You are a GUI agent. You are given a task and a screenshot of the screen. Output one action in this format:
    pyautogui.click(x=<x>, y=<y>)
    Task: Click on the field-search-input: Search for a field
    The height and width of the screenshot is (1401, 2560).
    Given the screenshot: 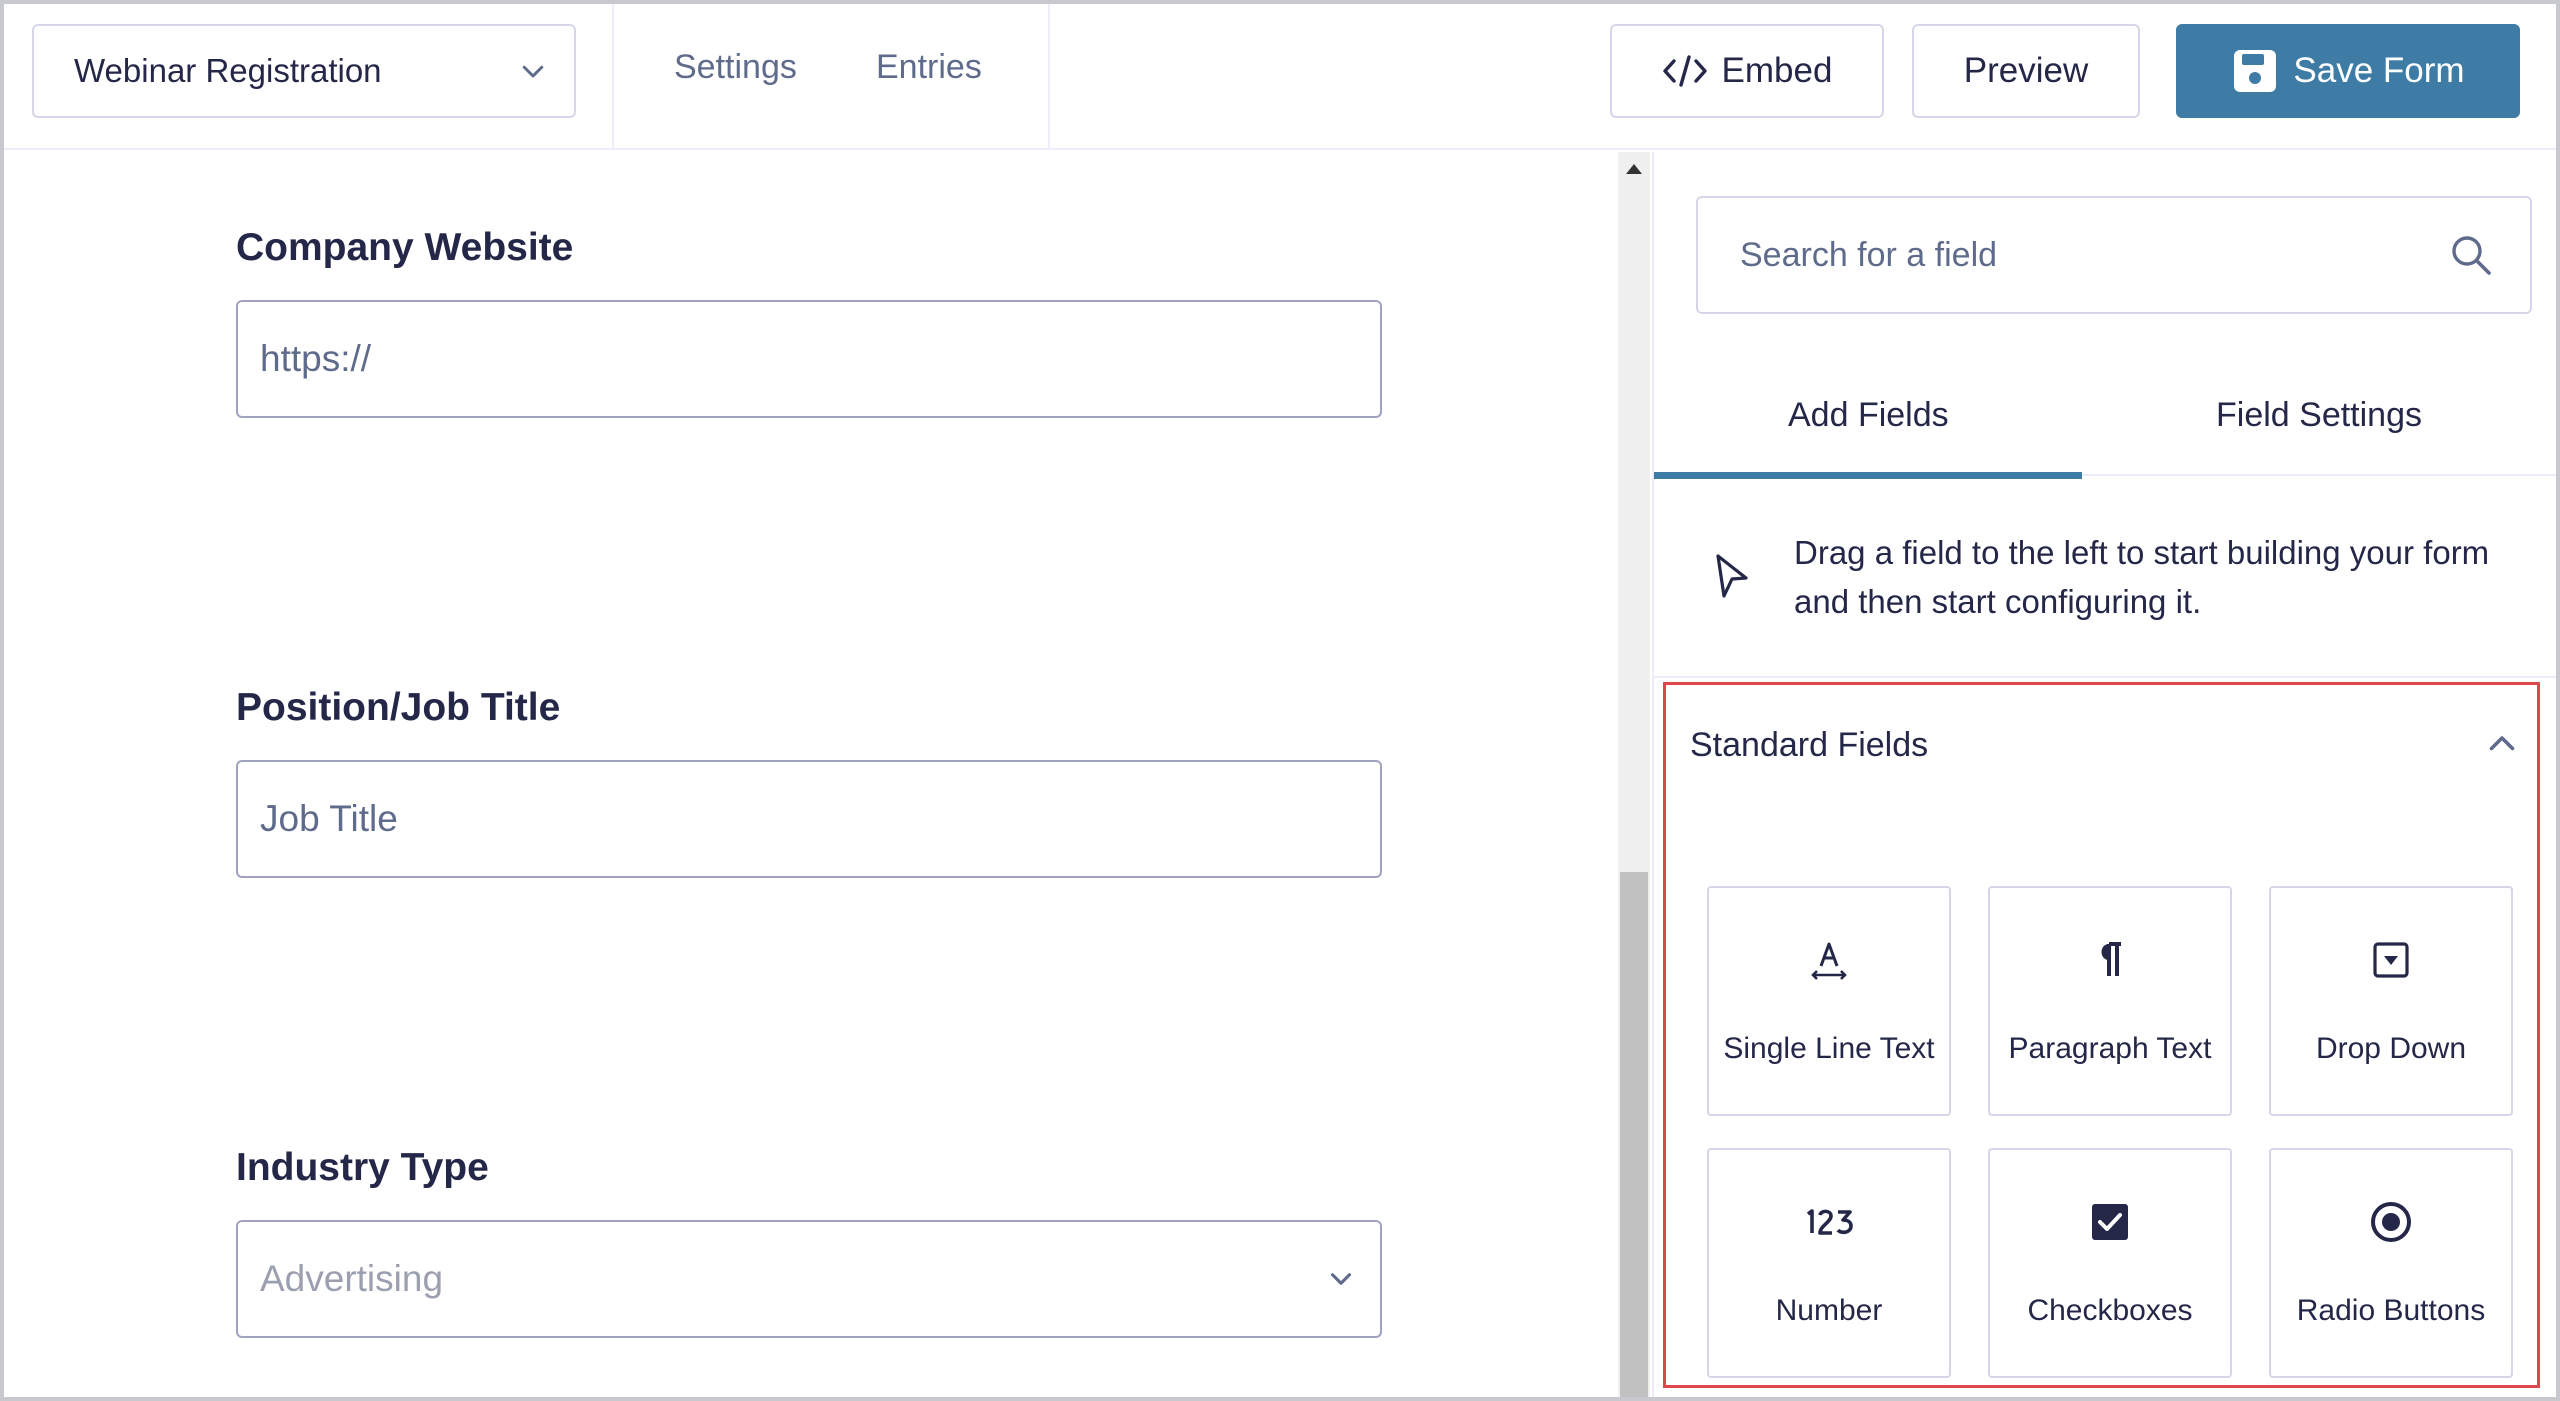 What is the action you would take?
    pyautogui.click(x=2114, y=255)
    